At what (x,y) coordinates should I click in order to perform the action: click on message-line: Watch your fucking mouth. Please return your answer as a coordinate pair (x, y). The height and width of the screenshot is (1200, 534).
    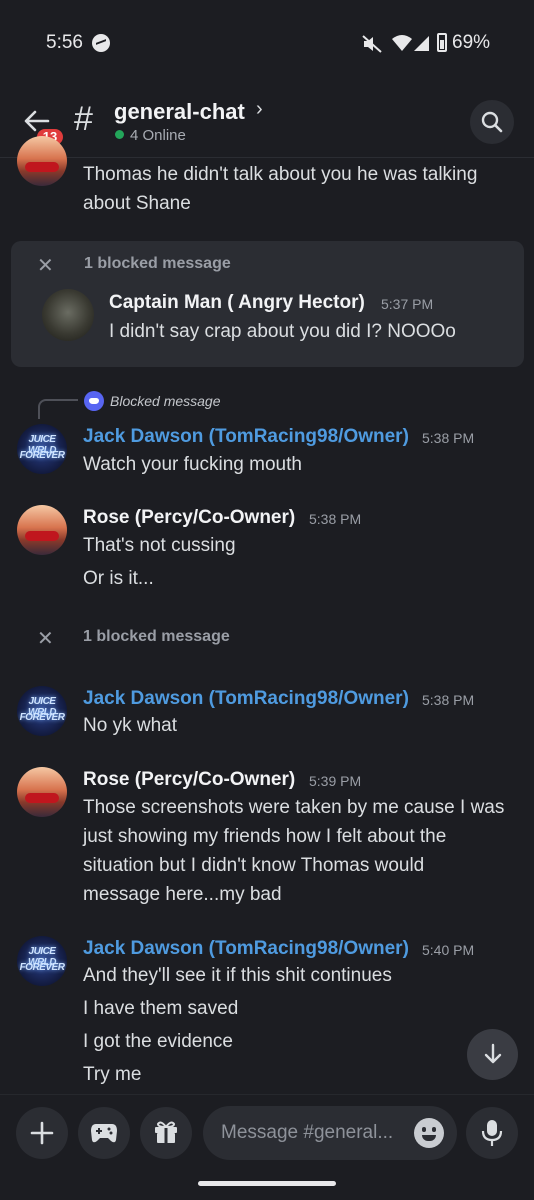
    Looking at the image, I should click on (192, 464).